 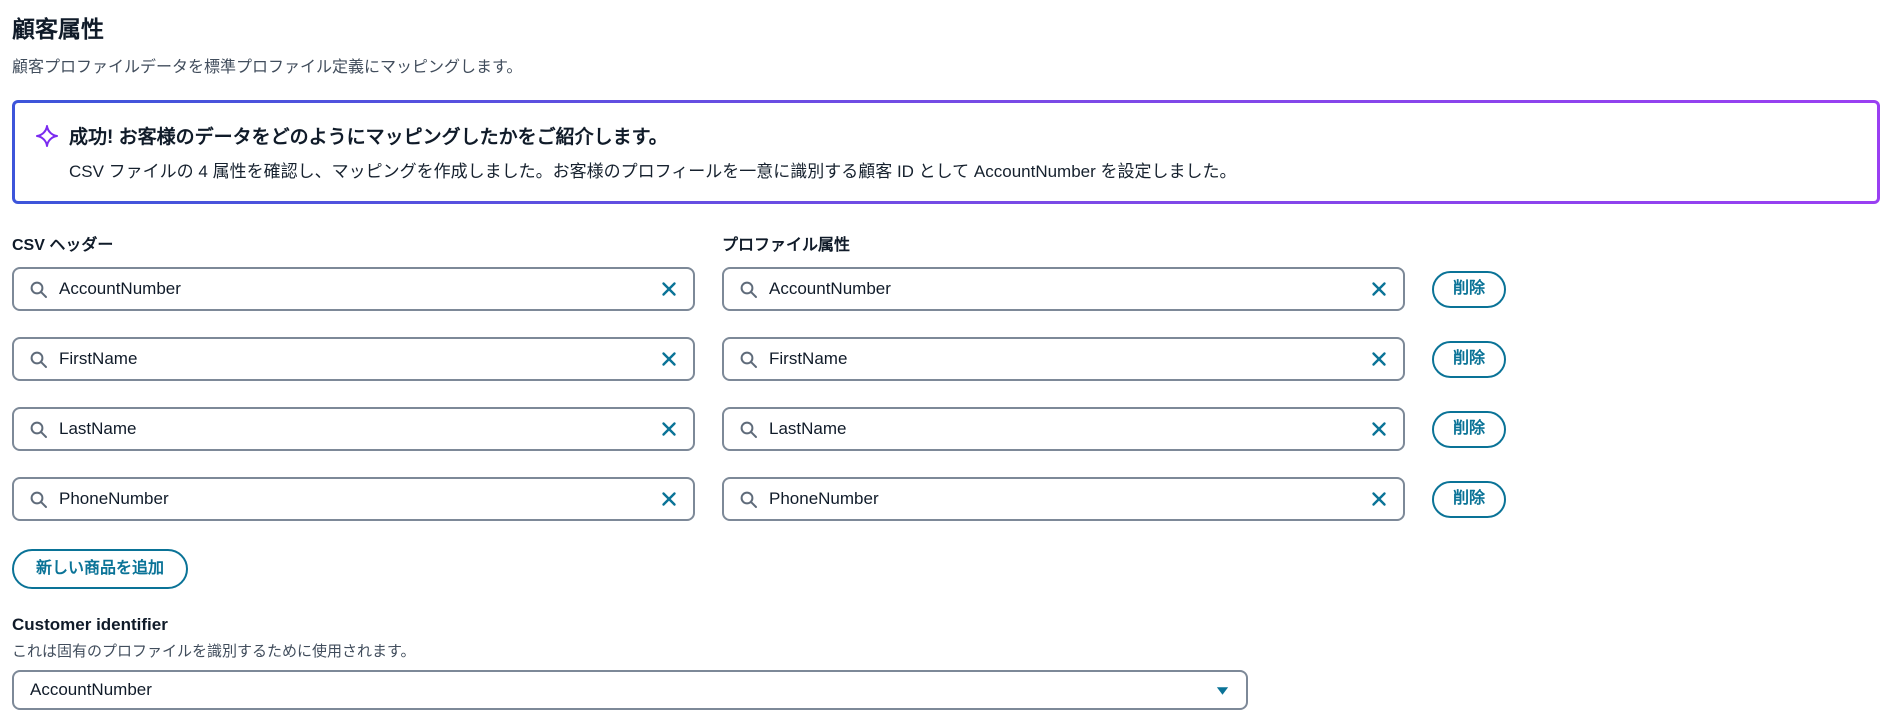 I want to click on customer-identifier-description: これは固有のプロファイルを識別するために使用されます。, so click(x=214, y=651).